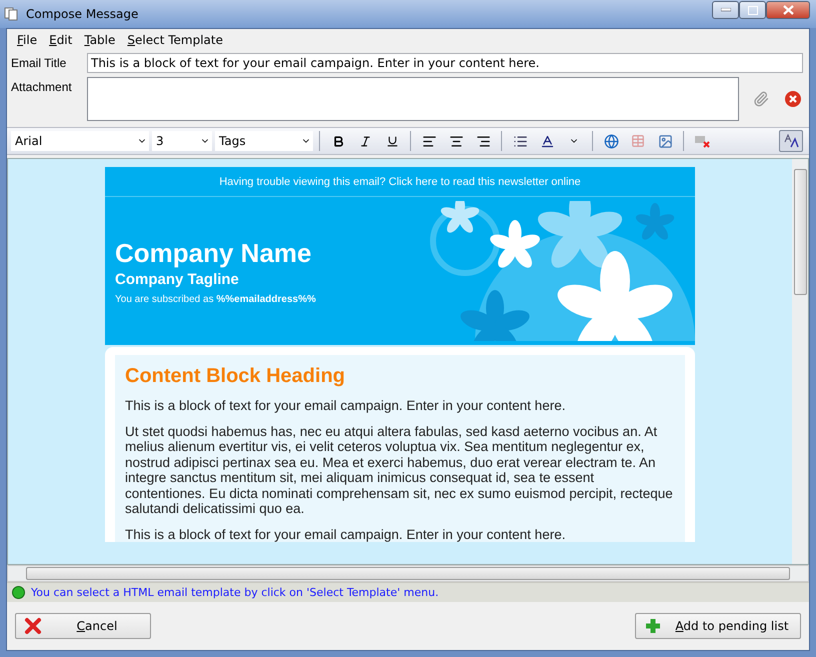 This screenshot has height=657, width=816. I want to click on preheader-text: Having trouble viewing this email? Click here to read this newsletter online, so click(400, 182).